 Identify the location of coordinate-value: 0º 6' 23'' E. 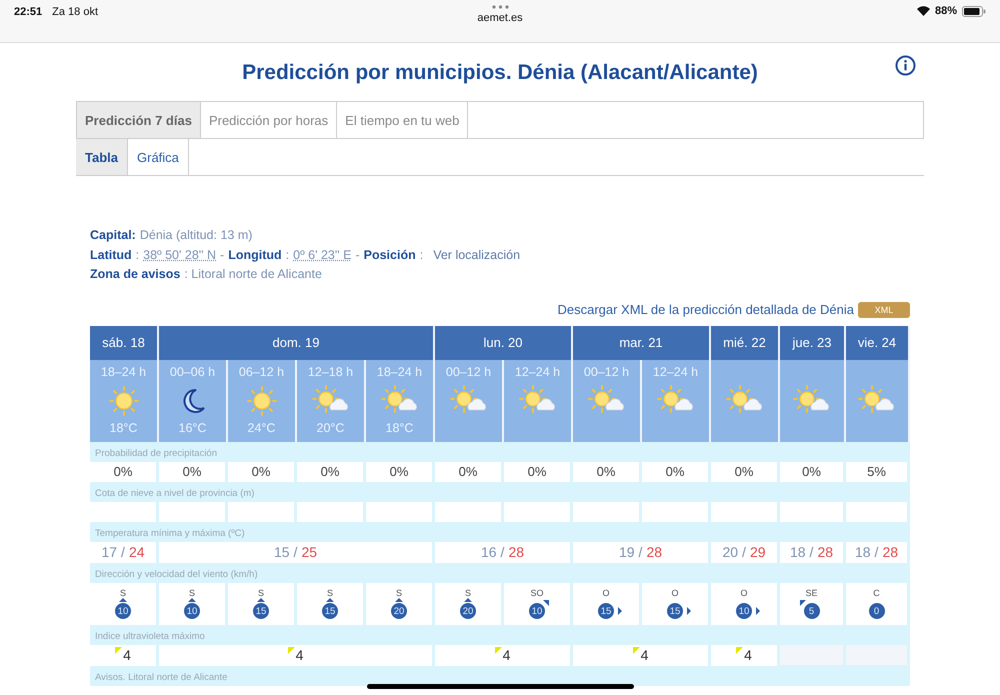
(322, 255).